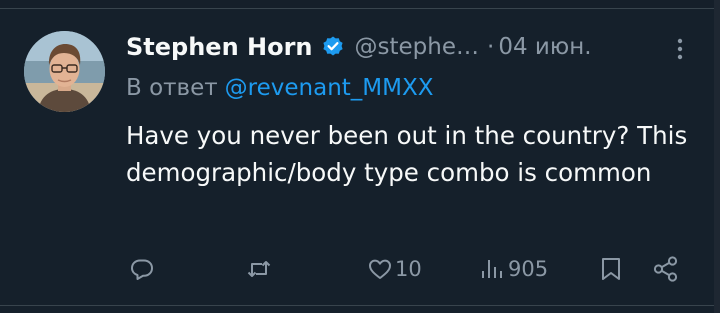 The height and width of the screenshot is (313, 720). I want to click on retweet-button, so click(259, 269).